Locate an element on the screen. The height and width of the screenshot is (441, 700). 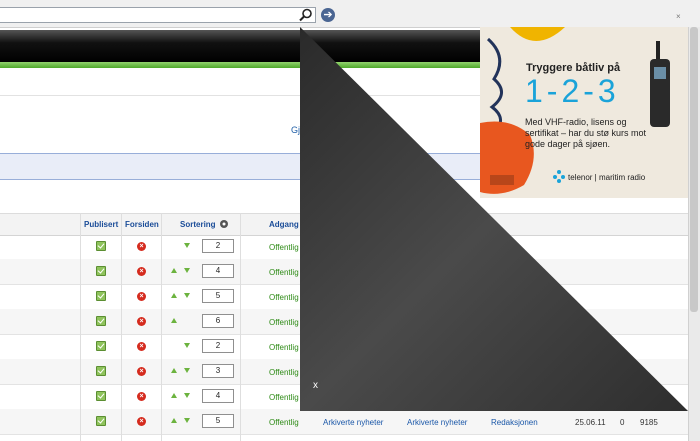
hits-cell: 0 is located at coordinates (622, 422).